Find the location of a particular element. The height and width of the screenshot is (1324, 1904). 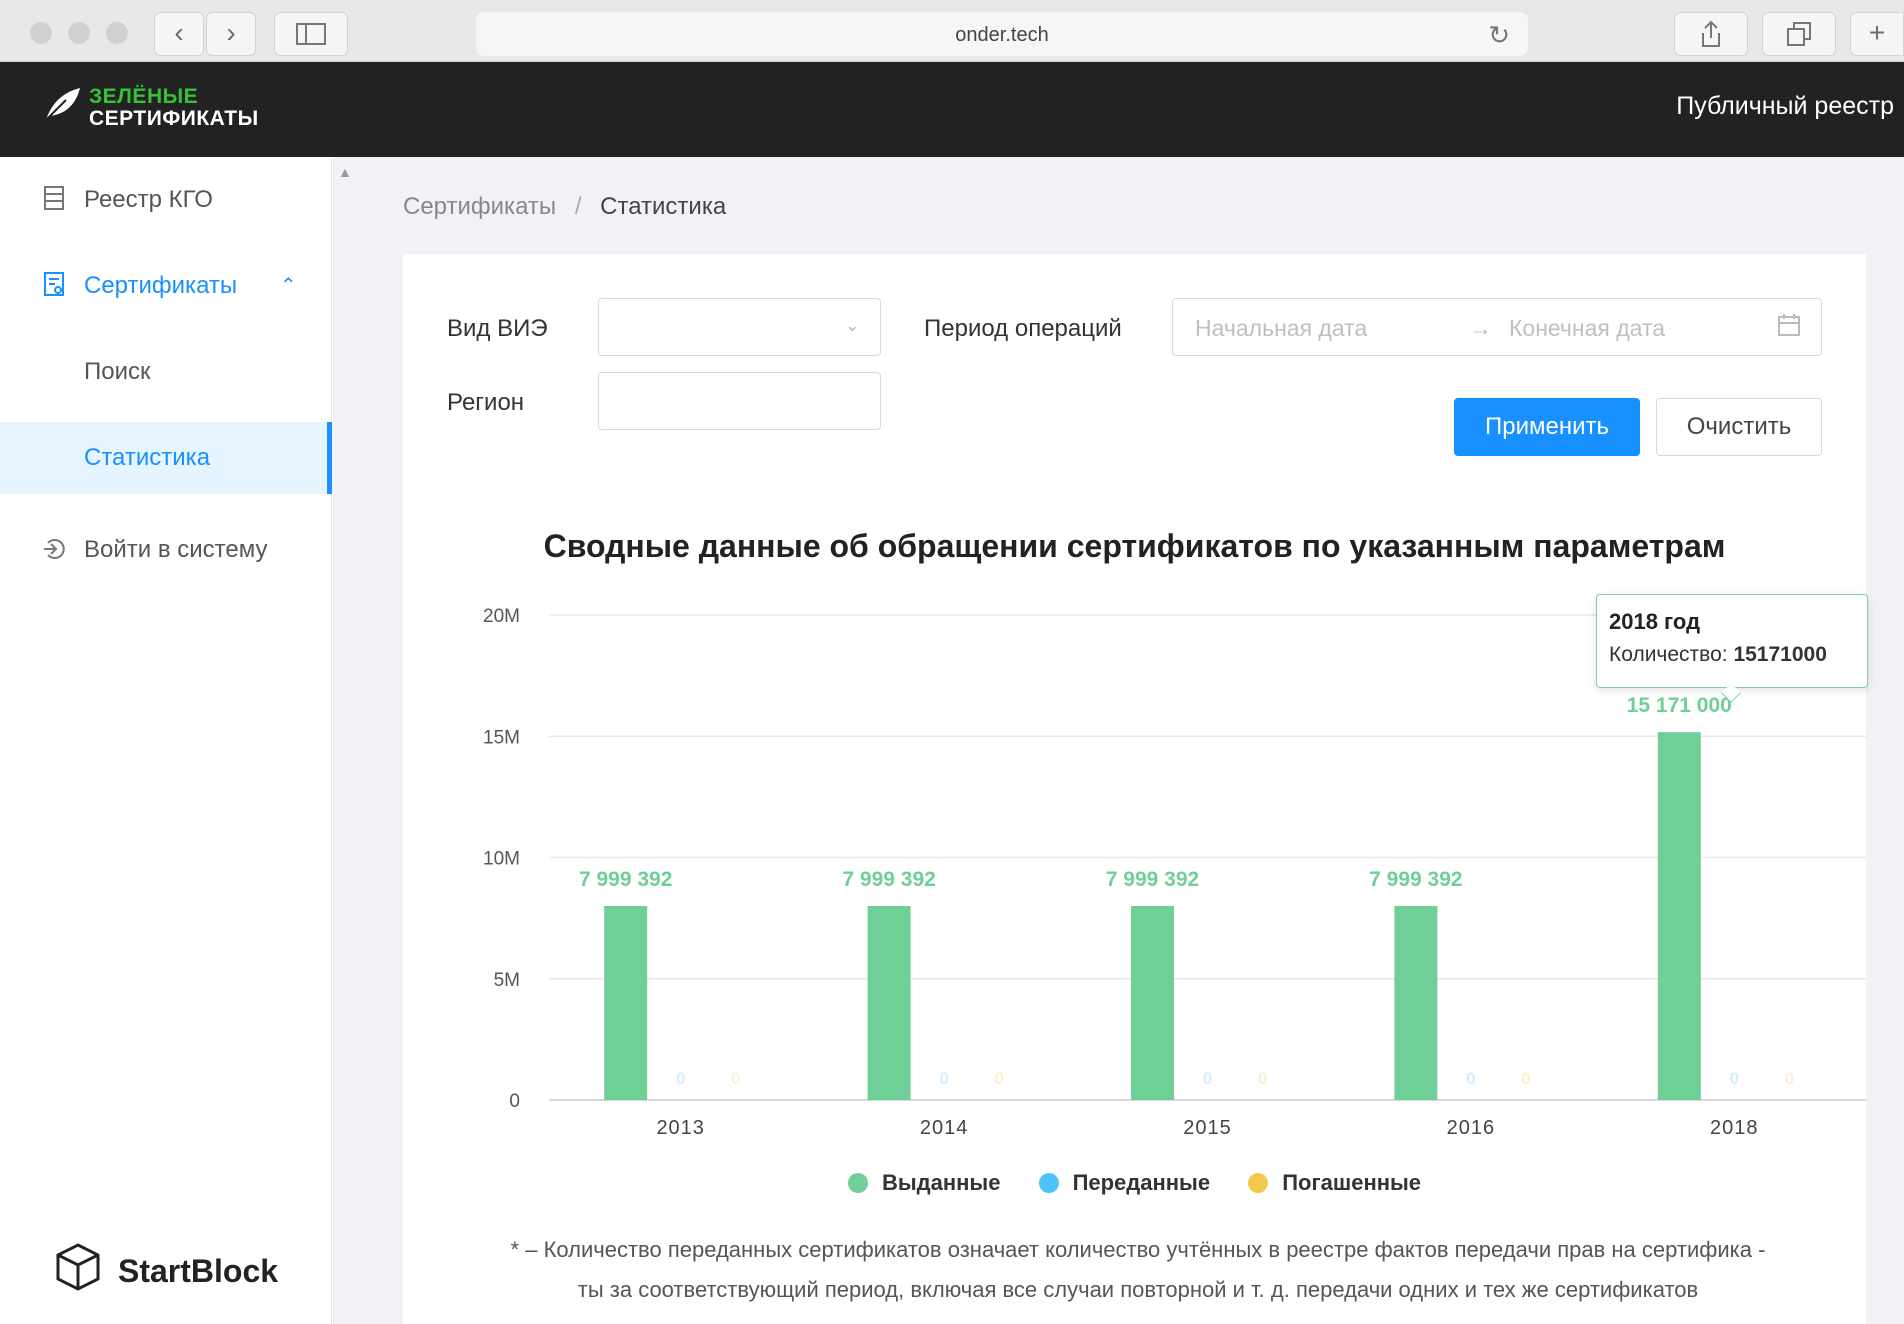

tooltip-value: 15171000 is located at coordinates (1780, 654).